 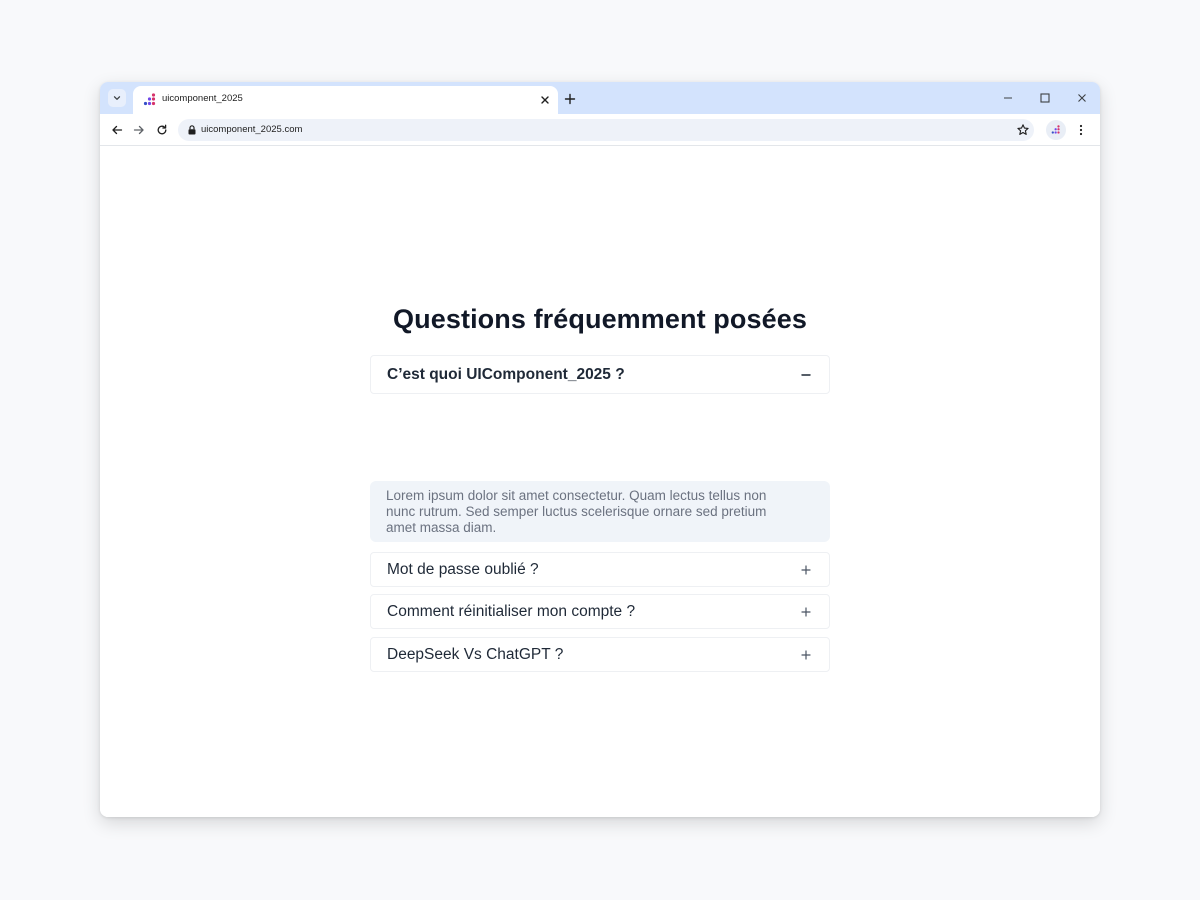 I want to click on chevron-down-icon, so click(x=117, y=98).